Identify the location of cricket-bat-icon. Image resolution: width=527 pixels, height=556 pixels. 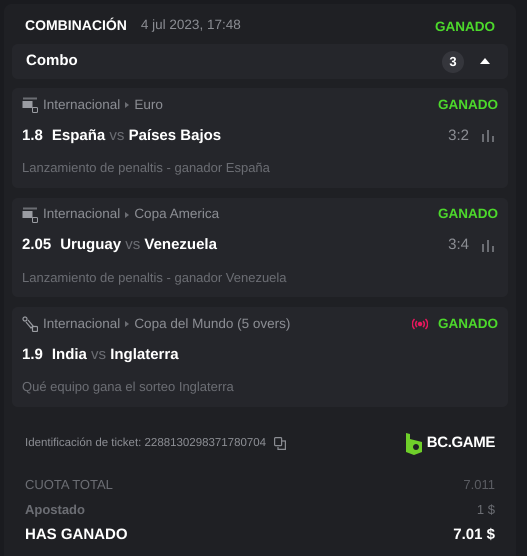
(30, 324).